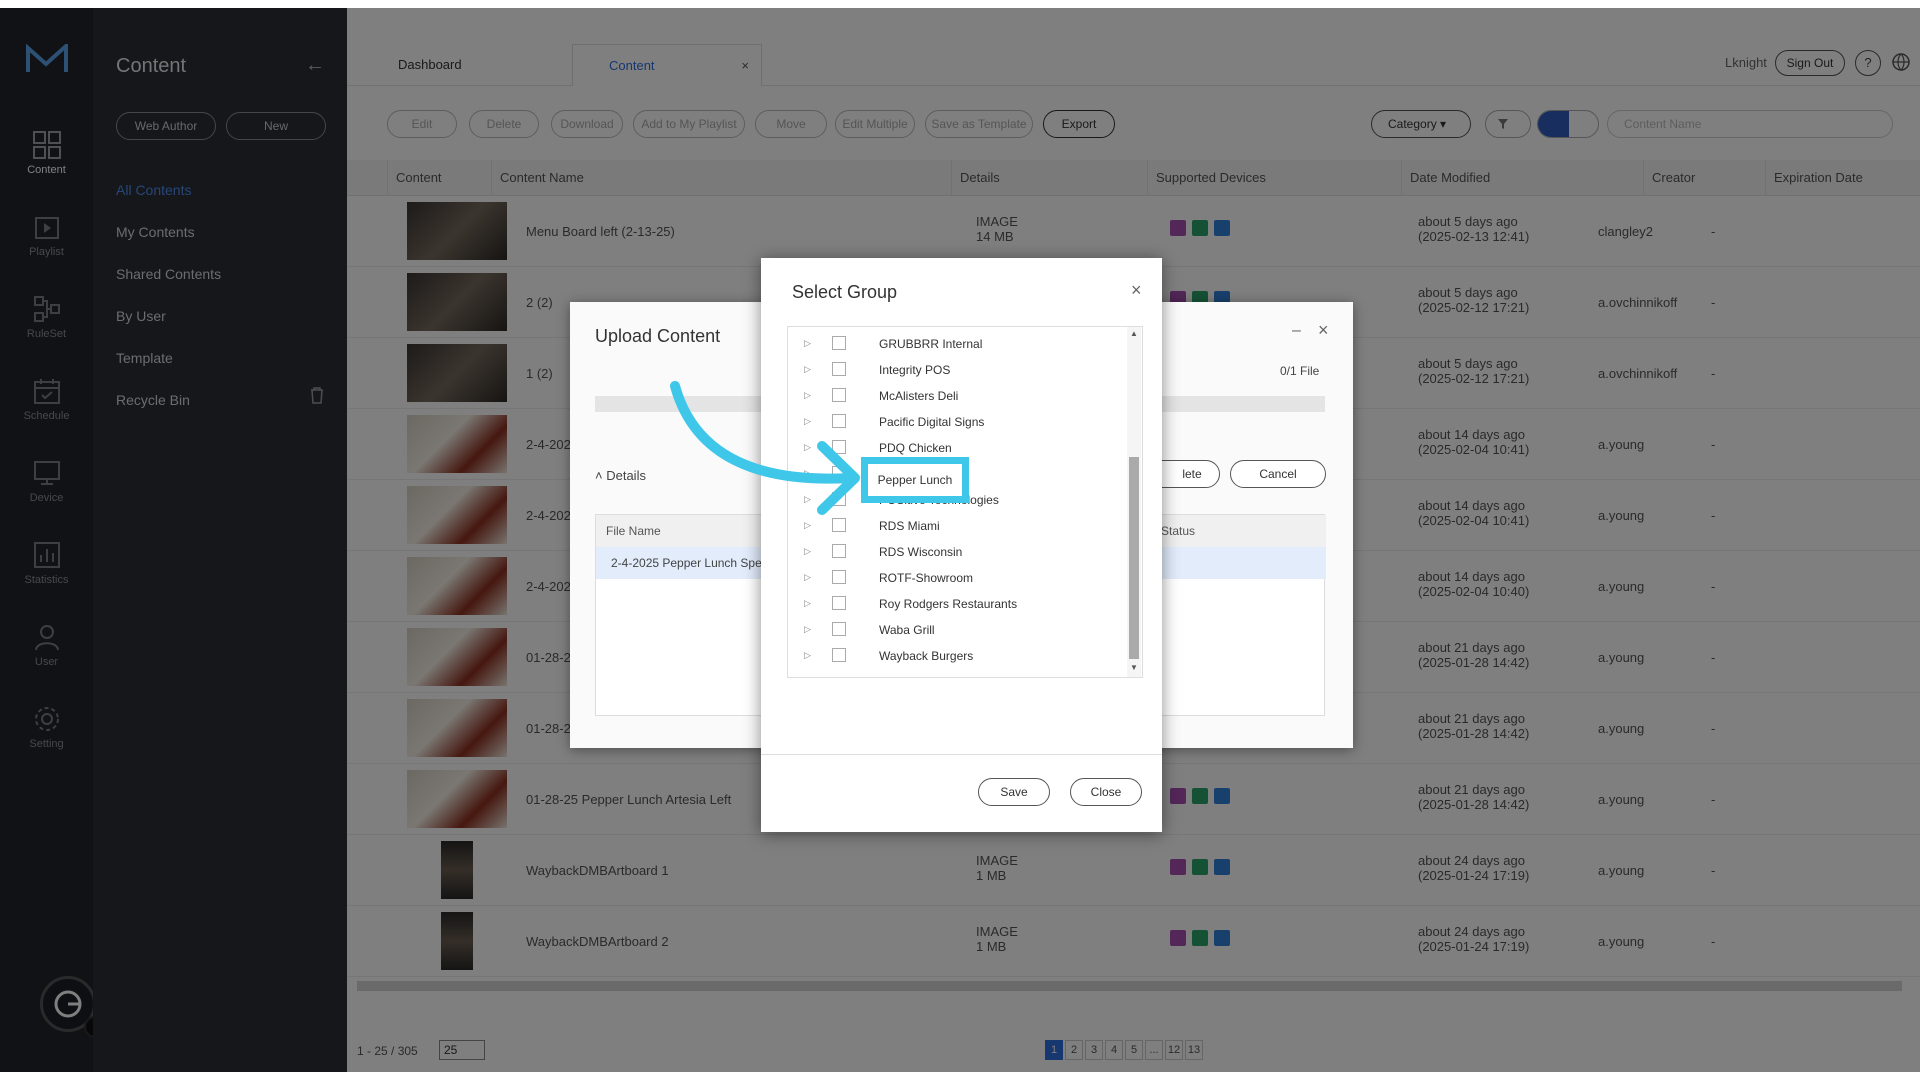 The height and width of the screenshot is (1080, 1920). What do you see at coordinates (961, 754) in the screenshot?
I see `dialog-divider` at bounding box center [961, 754].